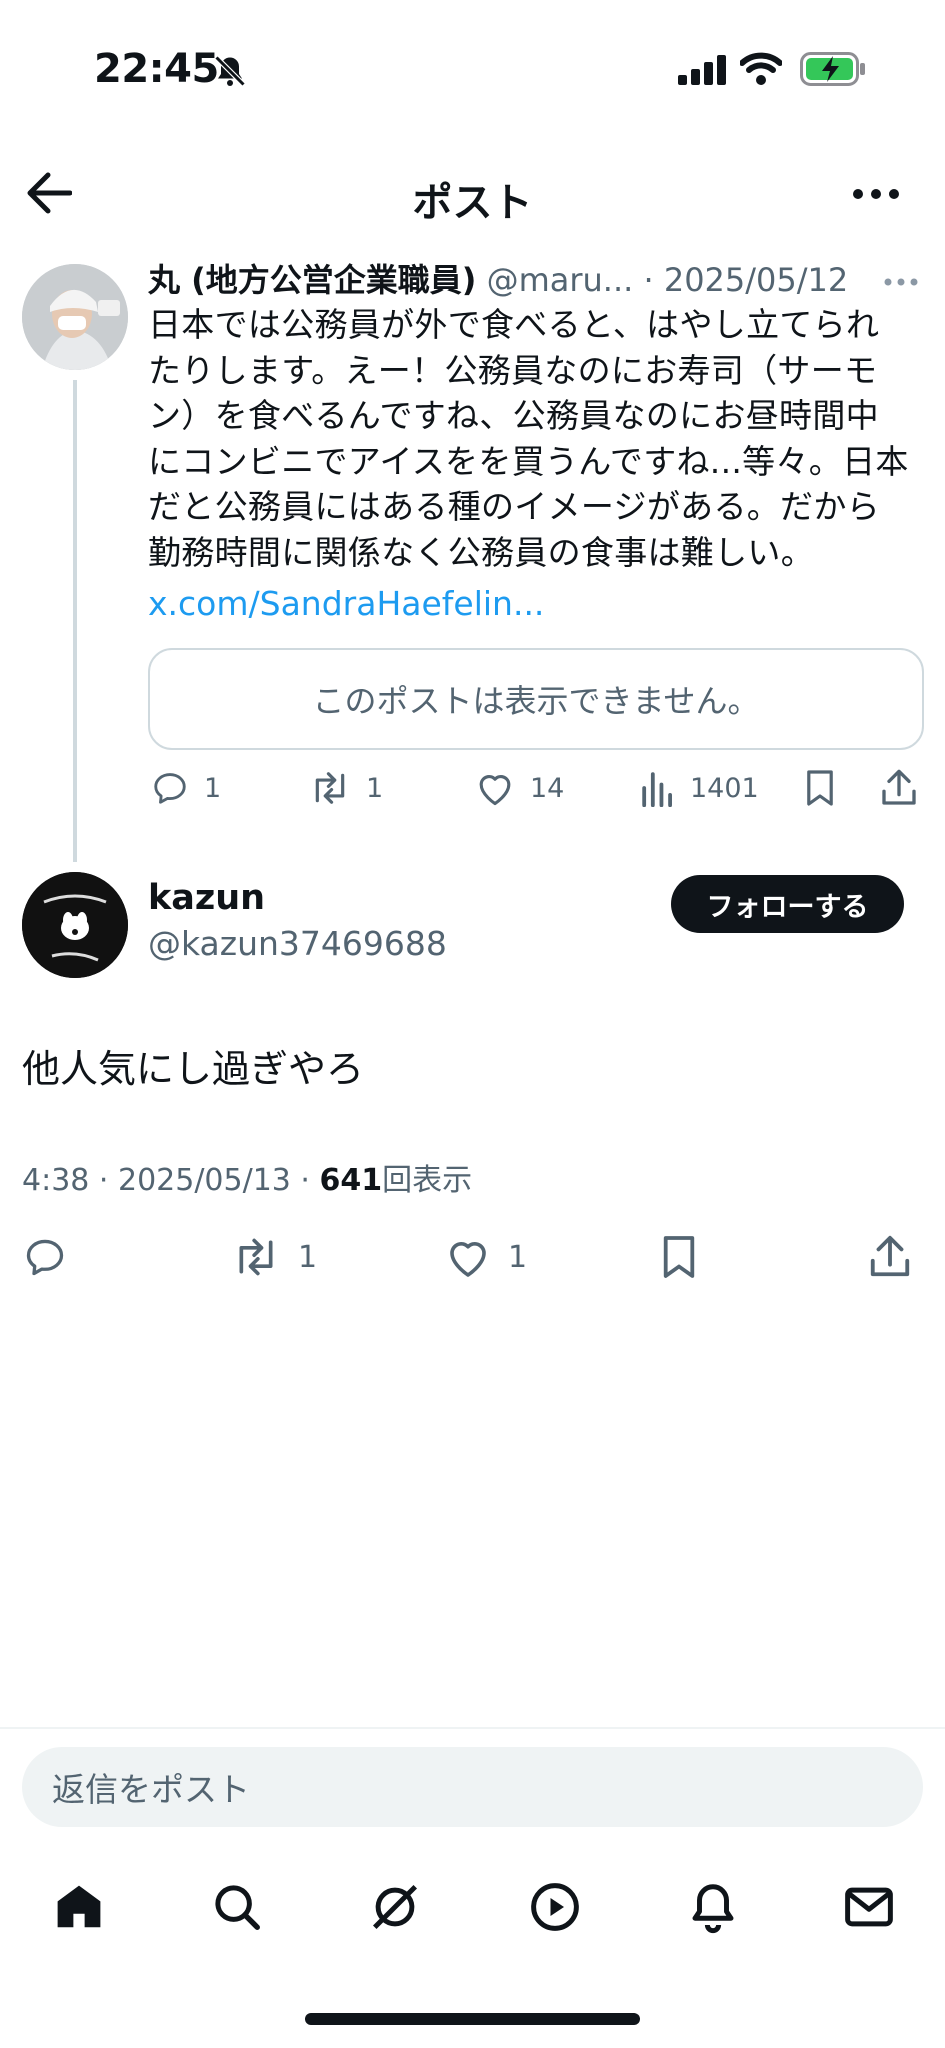 This screenshot has height=2048, width=945. What do you see at coordinates (156, 69) in the screenshot?
I see `status-time: 22:45` at bounding box center [156, 69].